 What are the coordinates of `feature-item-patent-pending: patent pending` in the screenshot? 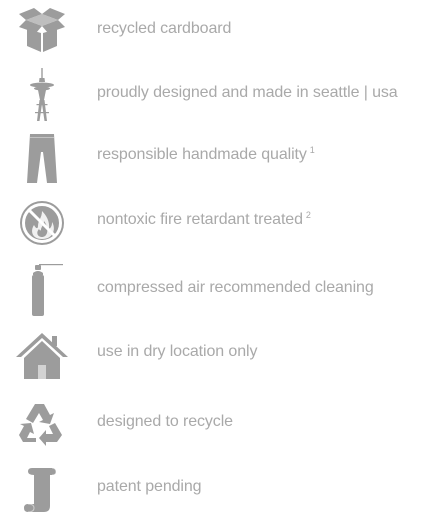 It's located at (219, 488).